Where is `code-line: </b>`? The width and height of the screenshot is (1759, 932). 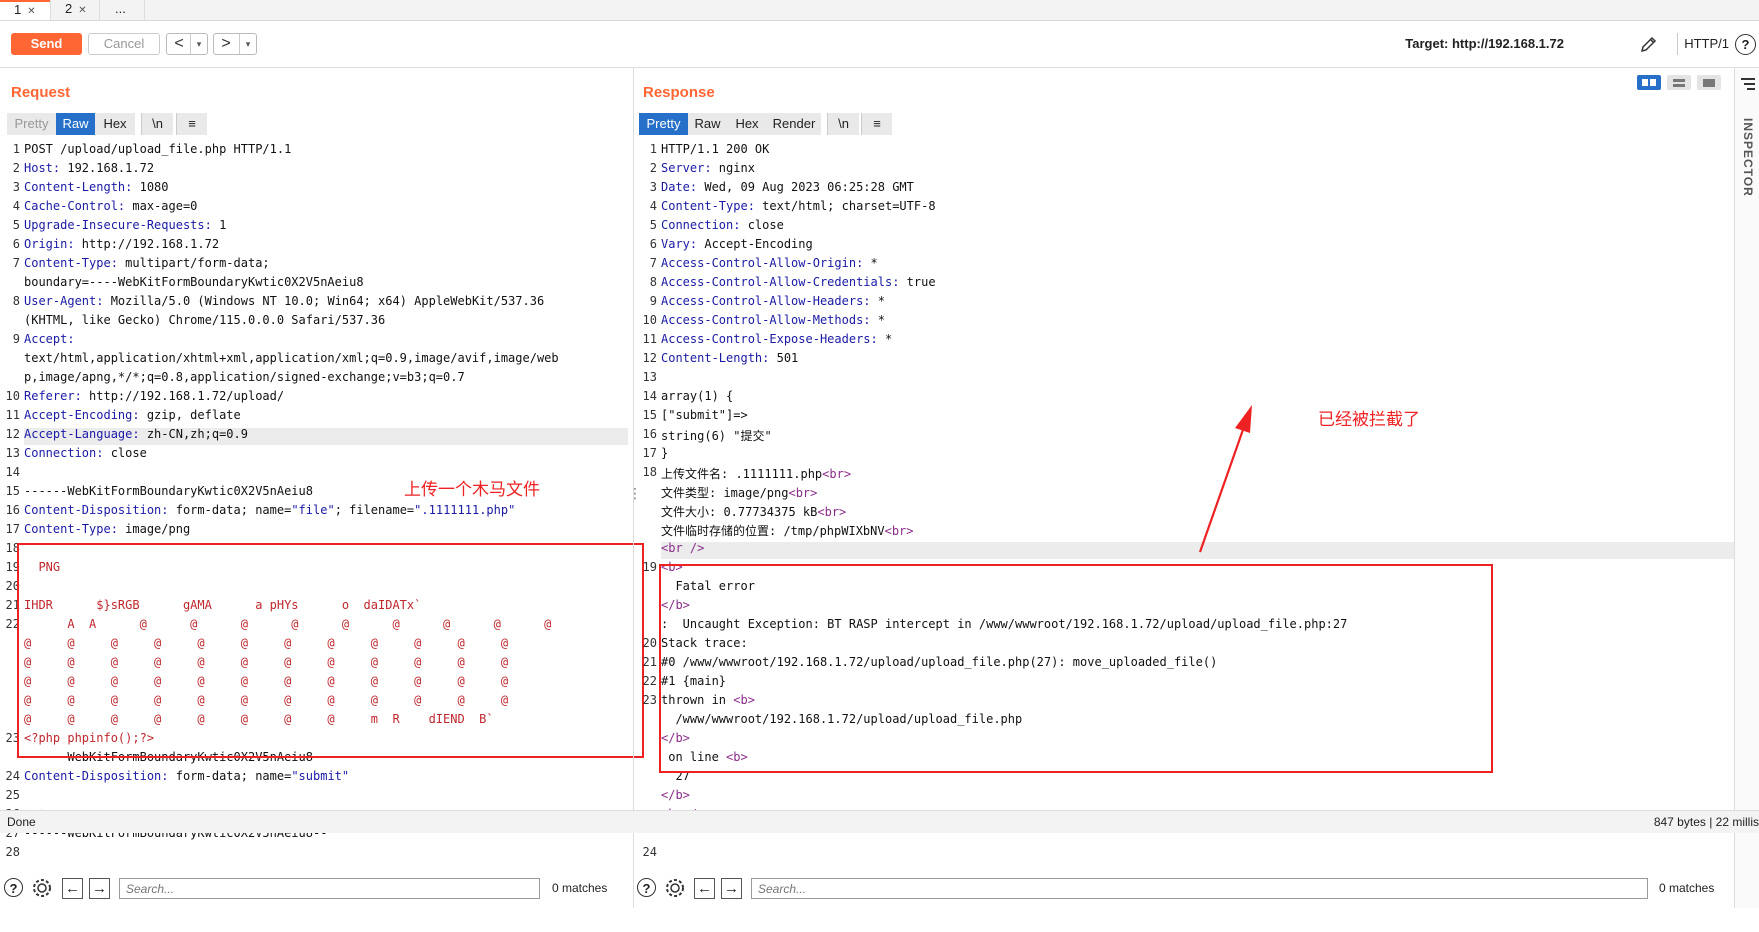 code-line: </b> is located at coordinates (675, 795).